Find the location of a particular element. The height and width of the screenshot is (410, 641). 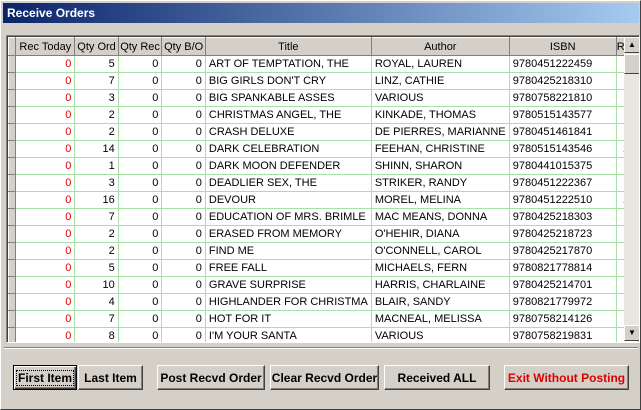

cell-title: DARK CELEBRATION is located at coordinates (288, 149).